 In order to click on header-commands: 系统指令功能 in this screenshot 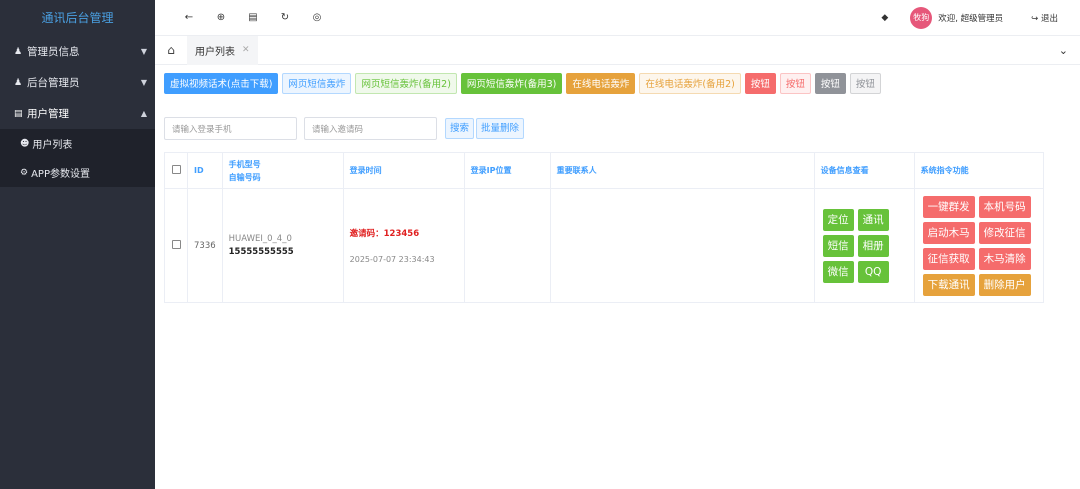, I will do `click(979, 170)`.